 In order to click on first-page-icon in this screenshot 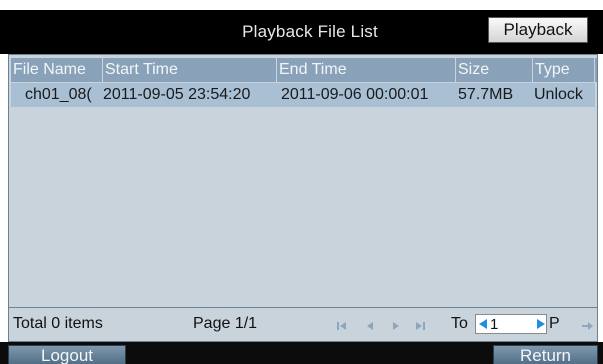, I will do `click(342, 326)`.